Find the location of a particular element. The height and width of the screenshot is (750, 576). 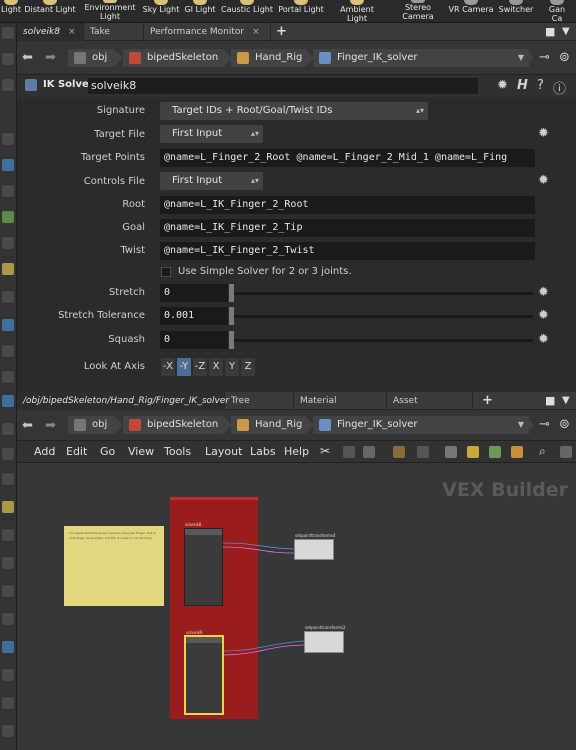

tab-tree-view: Tree View× is located at coordinates (259, 408).